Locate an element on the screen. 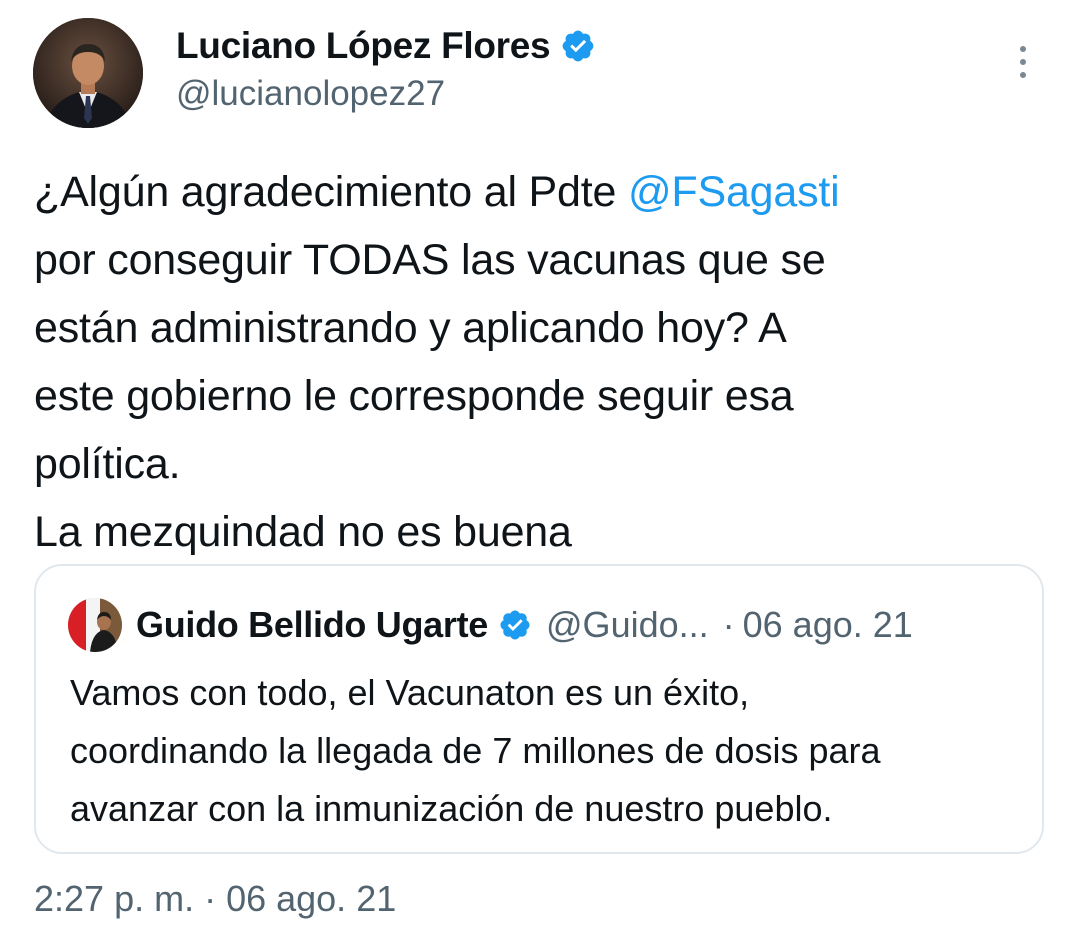 This screenshot has height=937, width=1080. author-avatar is located at coordinates (88, 73).